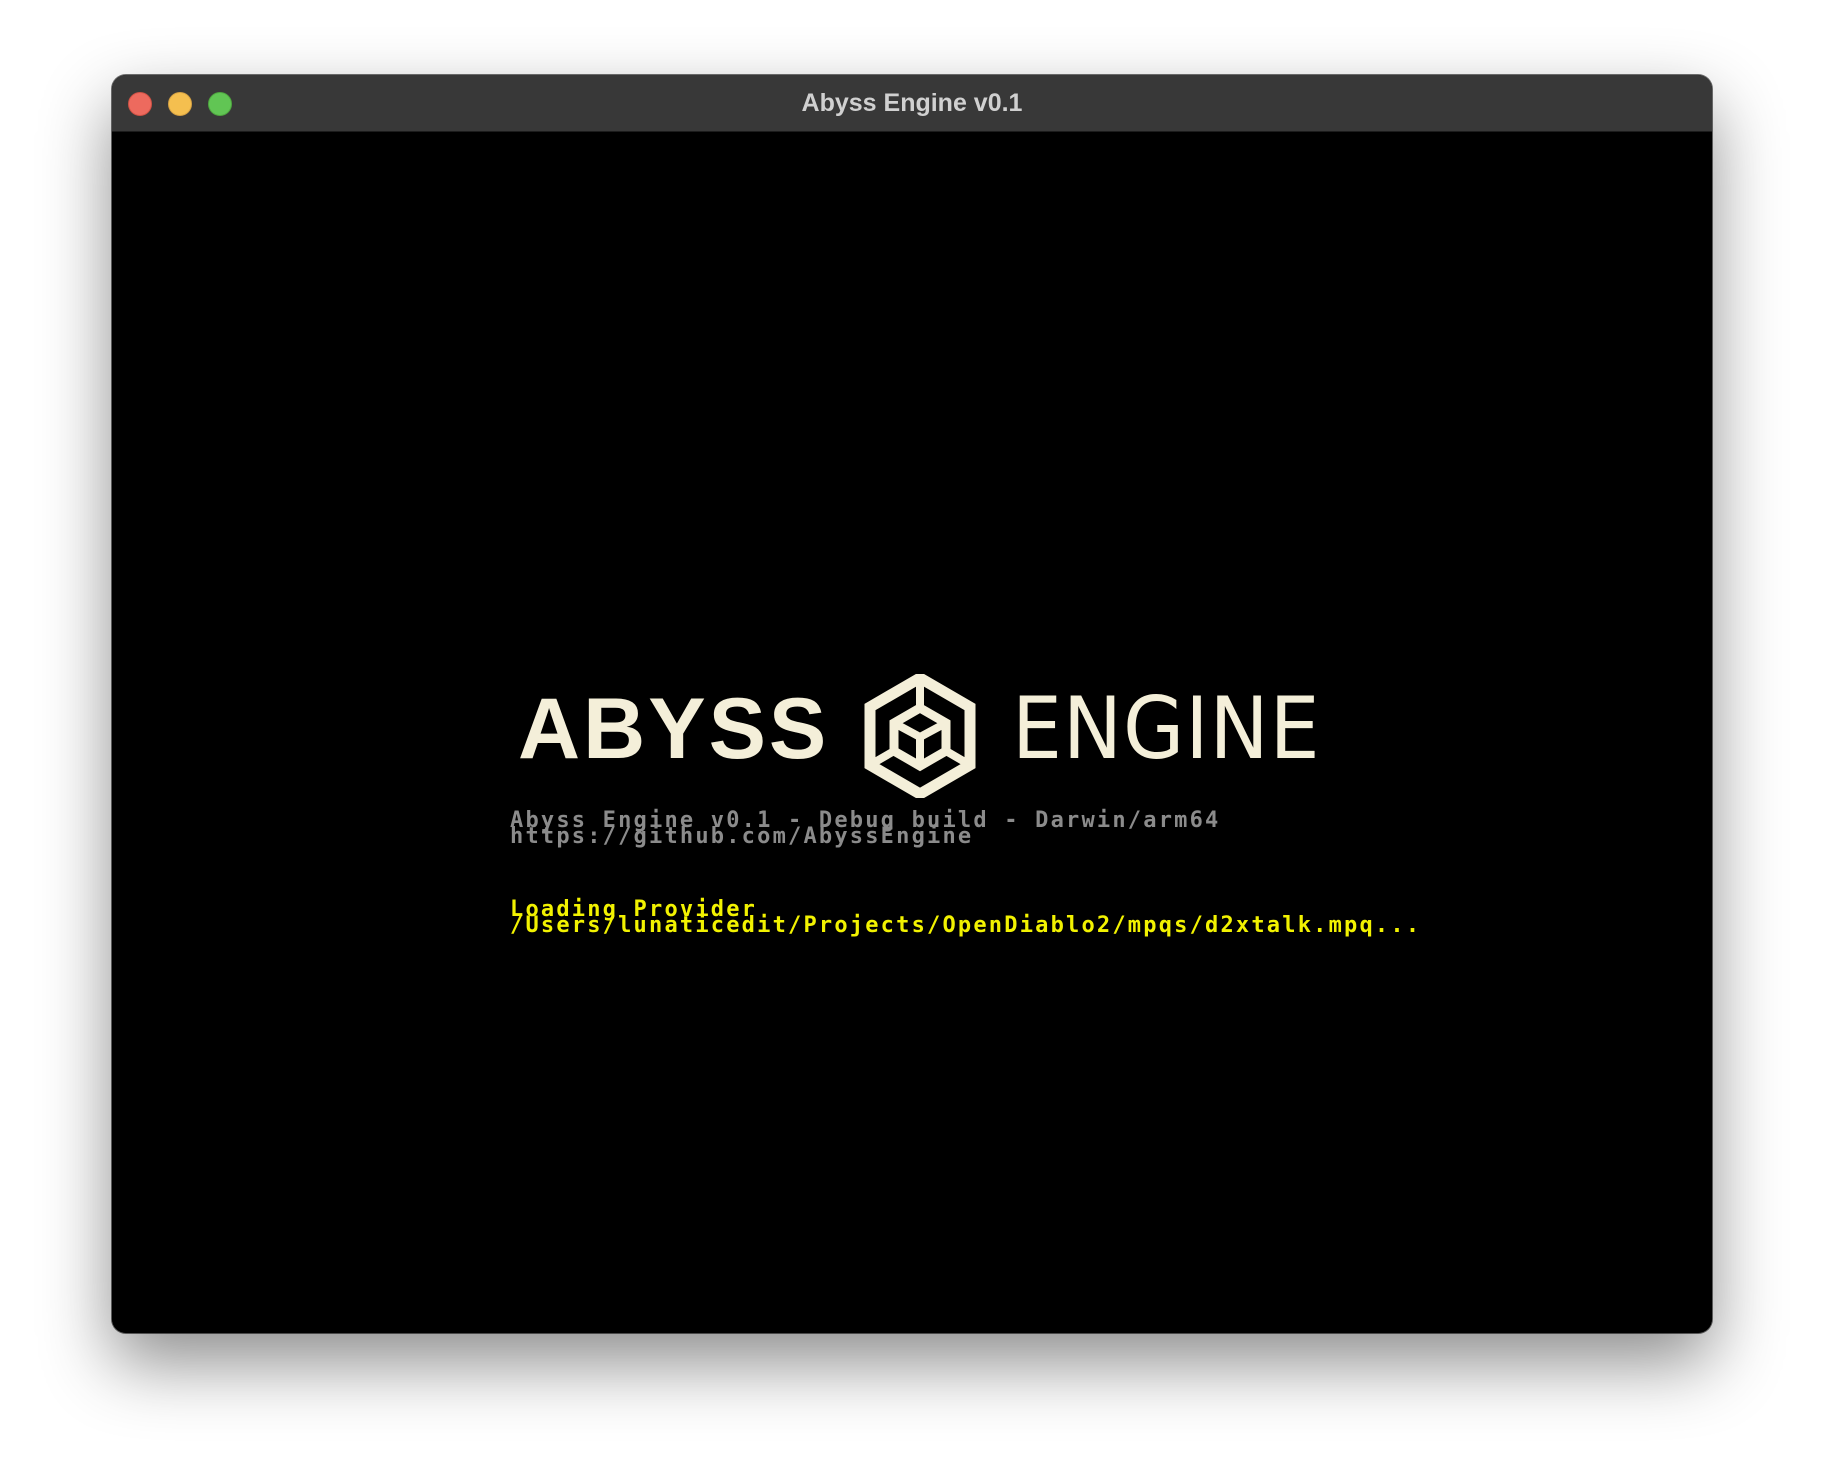 This screenshot has width=1824, height=1480. I want to click on title-bar: Abyss Engine v0.1, so click(912, 103).